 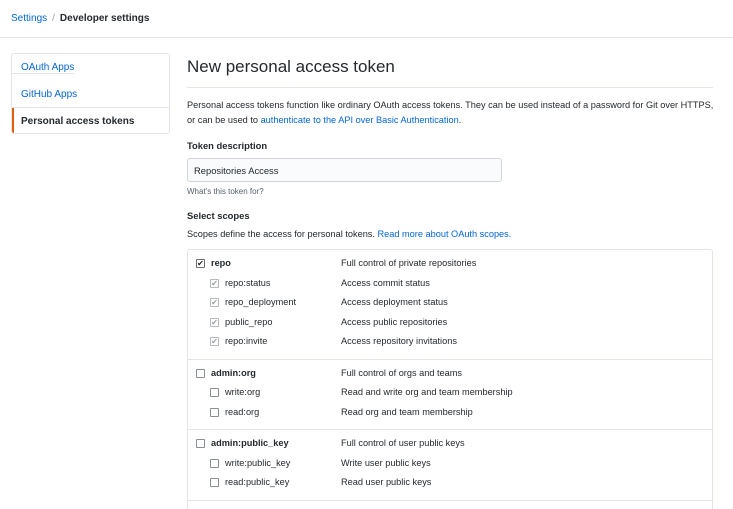 I want to click on sidebar-item-github-apps: GitHub Apps, so click(x=90, y=94).